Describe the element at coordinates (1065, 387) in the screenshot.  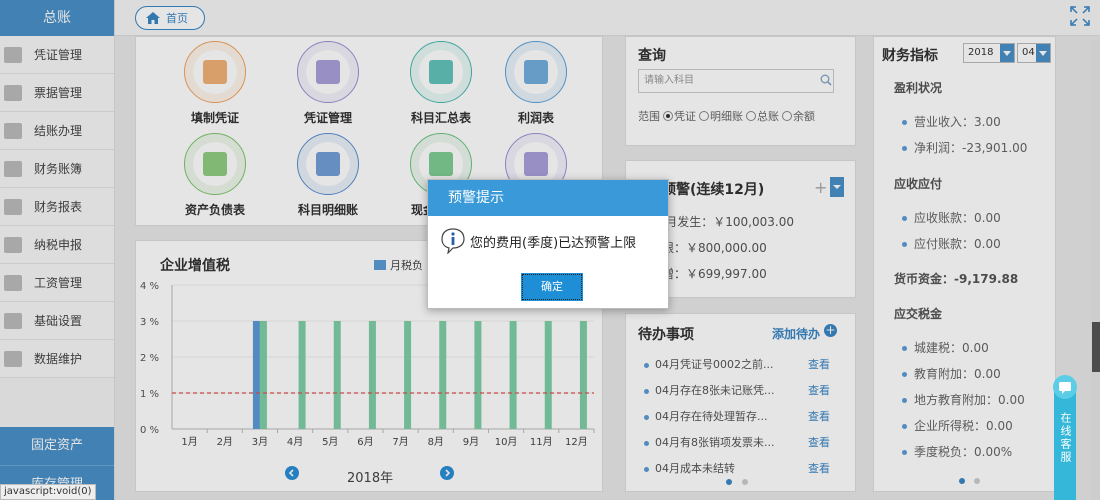
I see `chat-icon` at that location.